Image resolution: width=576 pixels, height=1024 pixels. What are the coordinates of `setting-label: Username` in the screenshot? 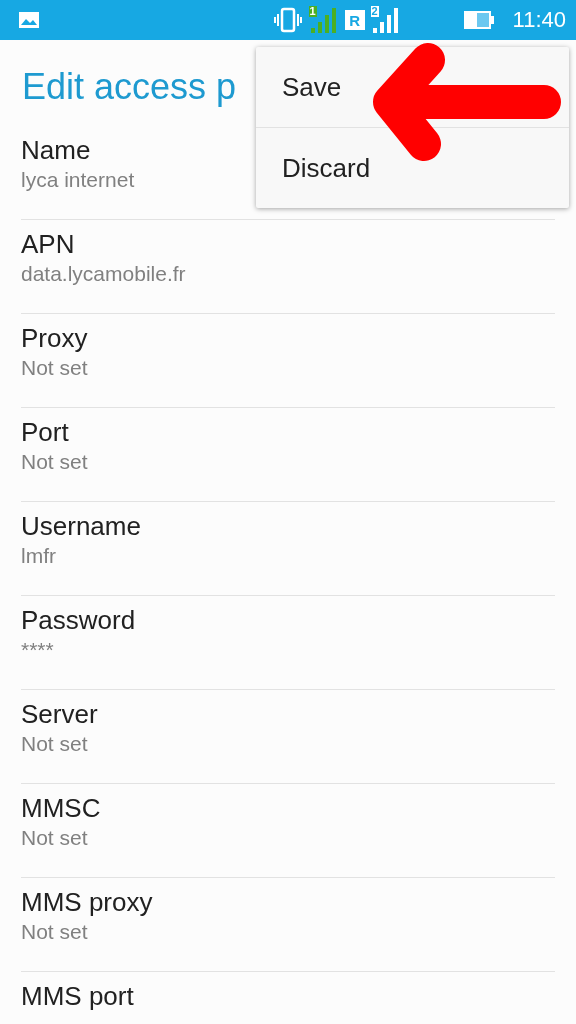 It's located at (81, 526).